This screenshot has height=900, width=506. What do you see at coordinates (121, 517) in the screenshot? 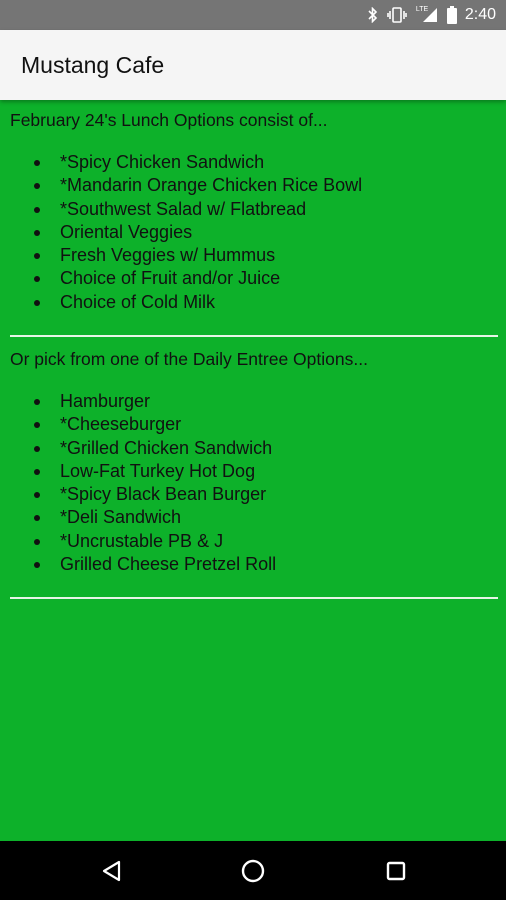
I see `list-item-text: *Deli Sandwich` at bounding box center [121, 517].